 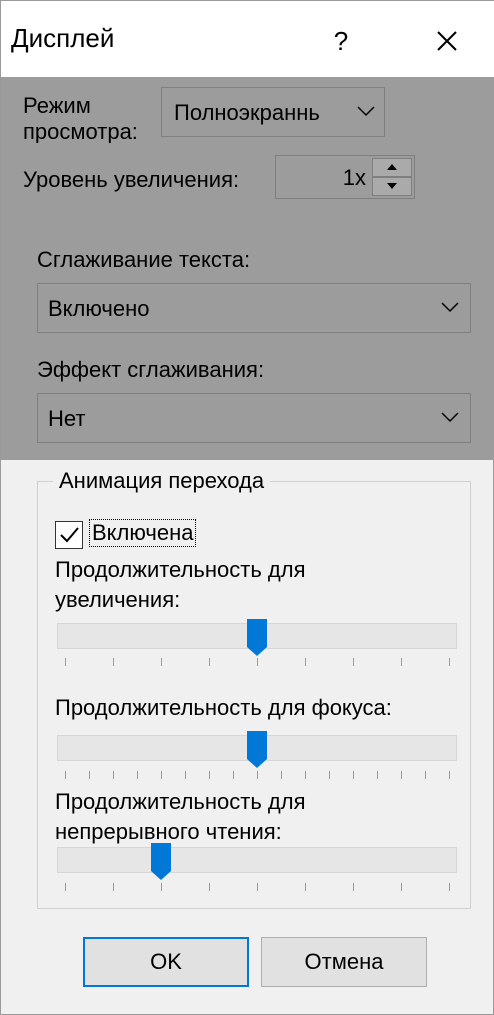 I want to click on smoothing-effect-value: Нет, so click(x=67, y=418).